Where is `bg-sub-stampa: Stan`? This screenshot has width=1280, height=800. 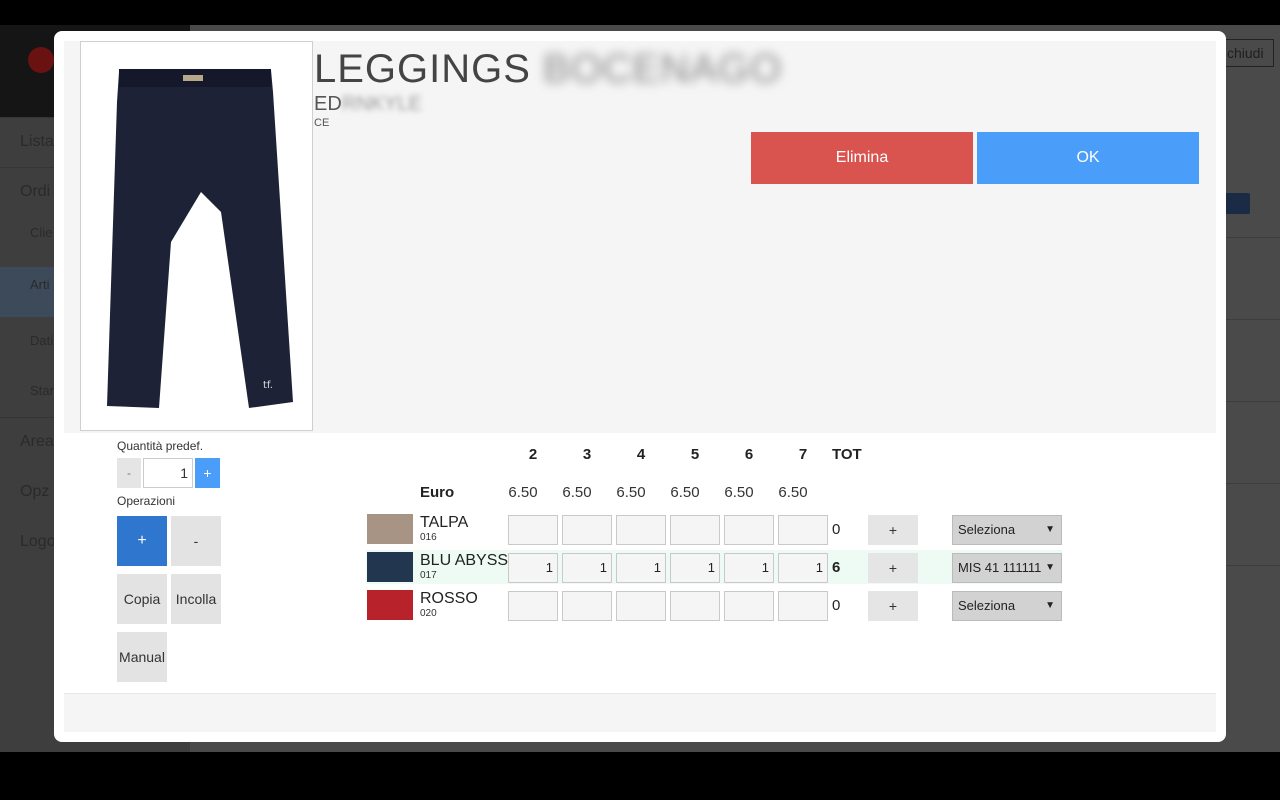
bg-sub-stampa: Stan is located at coordinates (43, 390).